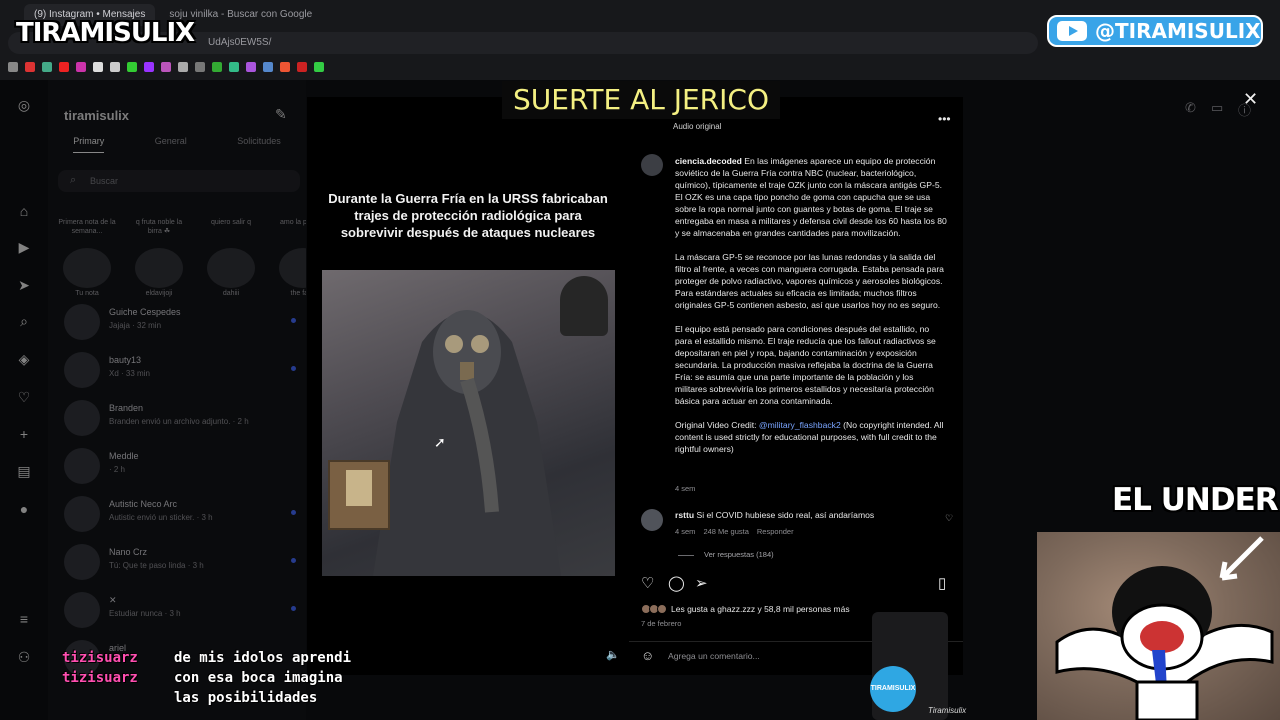 The image size is (1280, 720). Describe the element at coordinates (685, 531) in the screenshot. I see `comment-time: 4 sem` at that location.